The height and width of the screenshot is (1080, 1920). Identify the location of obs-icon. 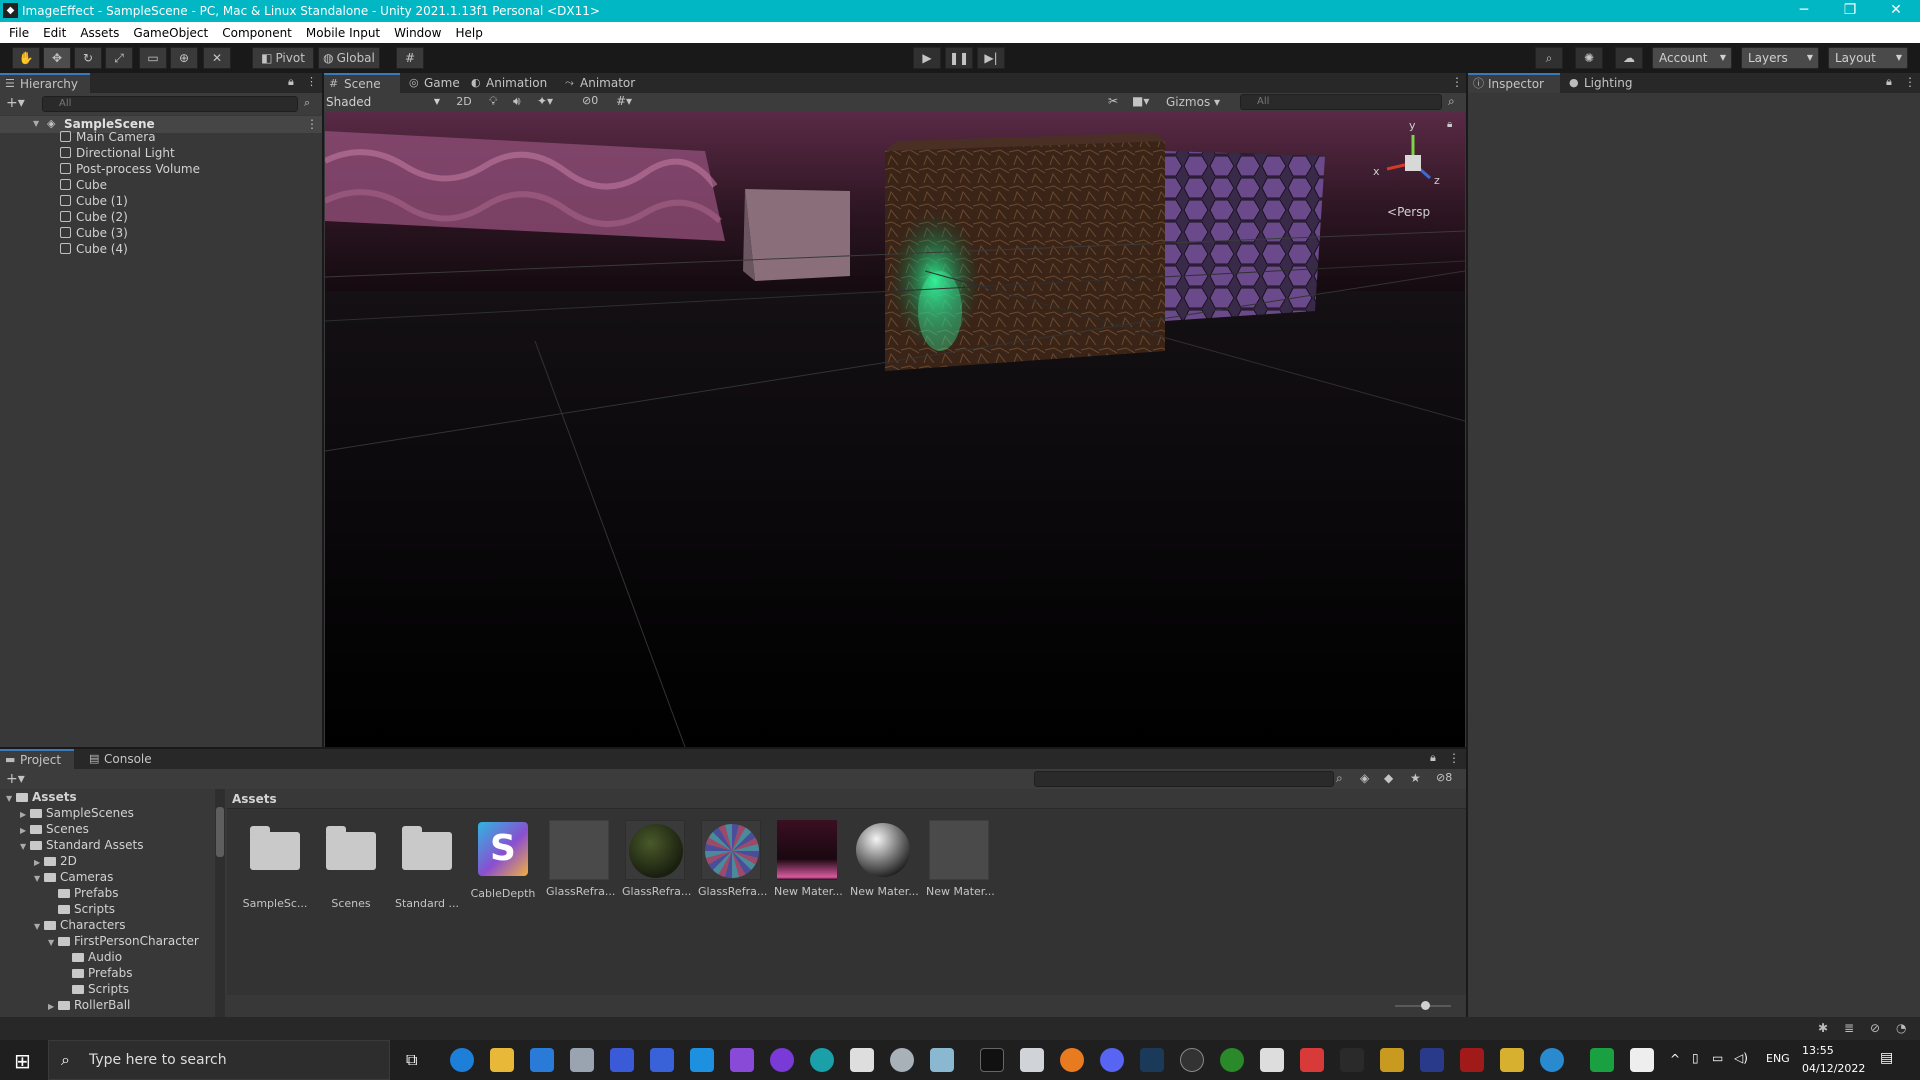
(1192, 1060).